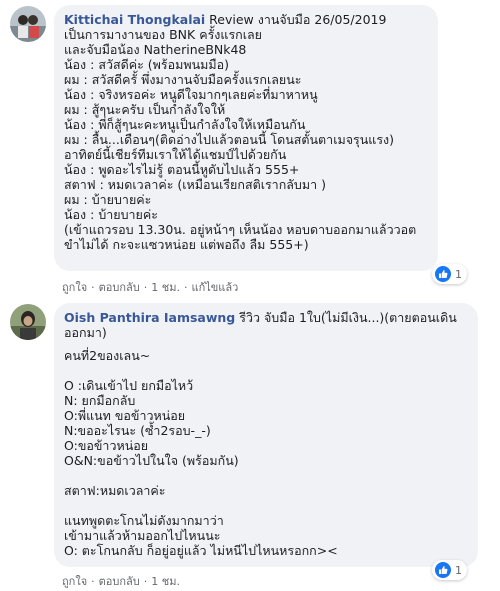 This screenshot has height=591, width=500. Describe the element at coordinates (108, 199) in the screenshot. I see `comment-text-line: ผม : บ้ายบายค่ะ` at that location.